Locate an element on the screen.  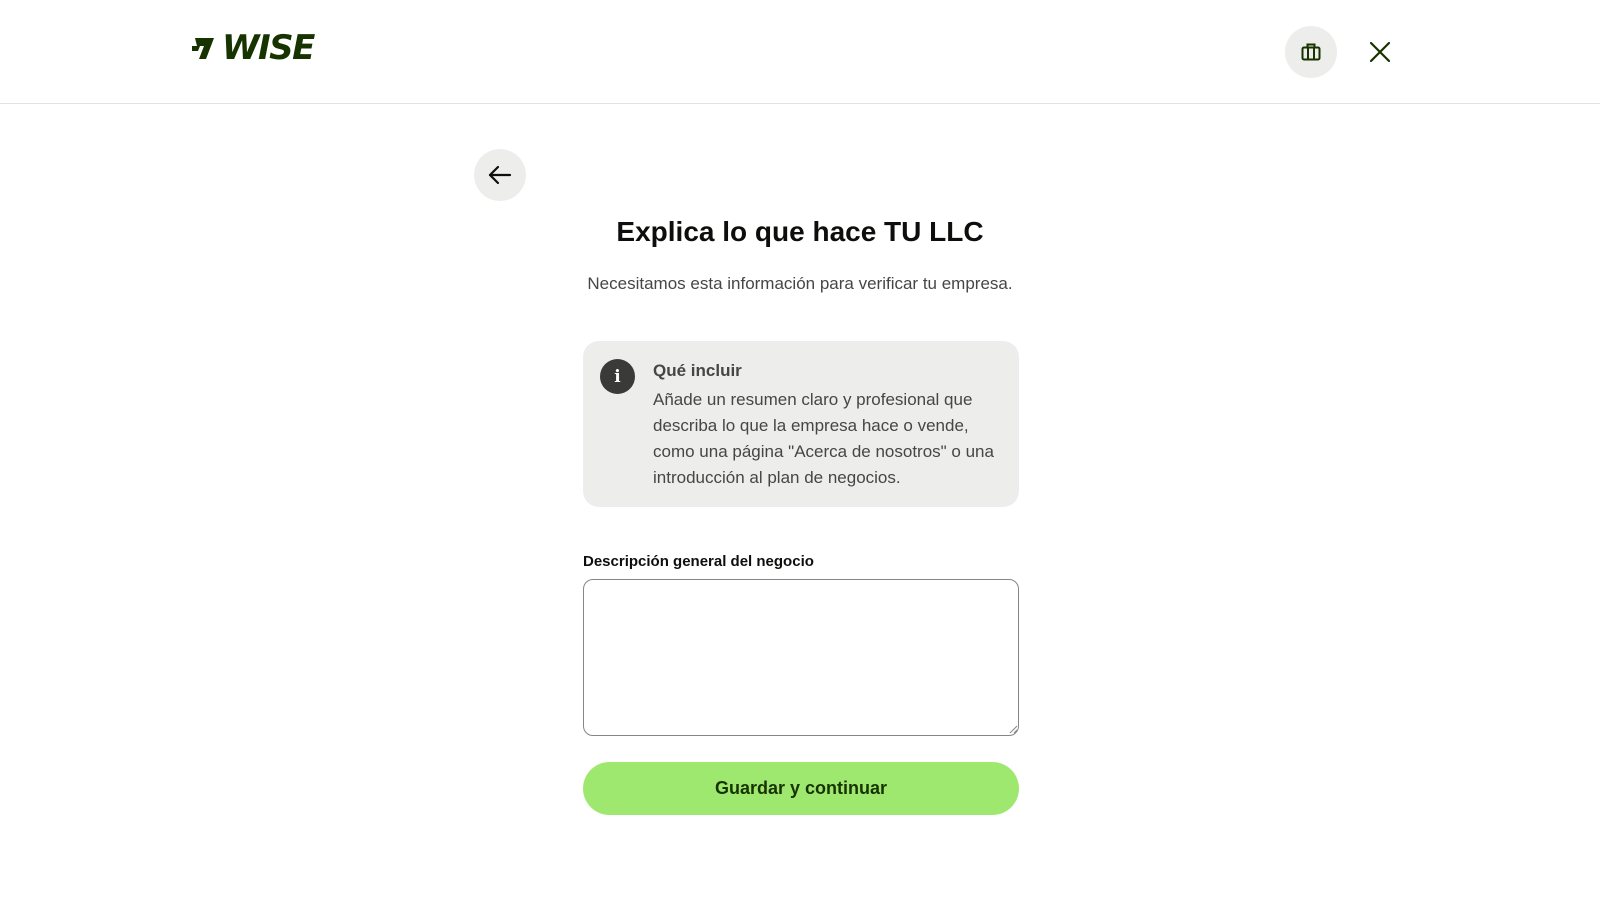
close-icon is located at coordinates (1380, 52).